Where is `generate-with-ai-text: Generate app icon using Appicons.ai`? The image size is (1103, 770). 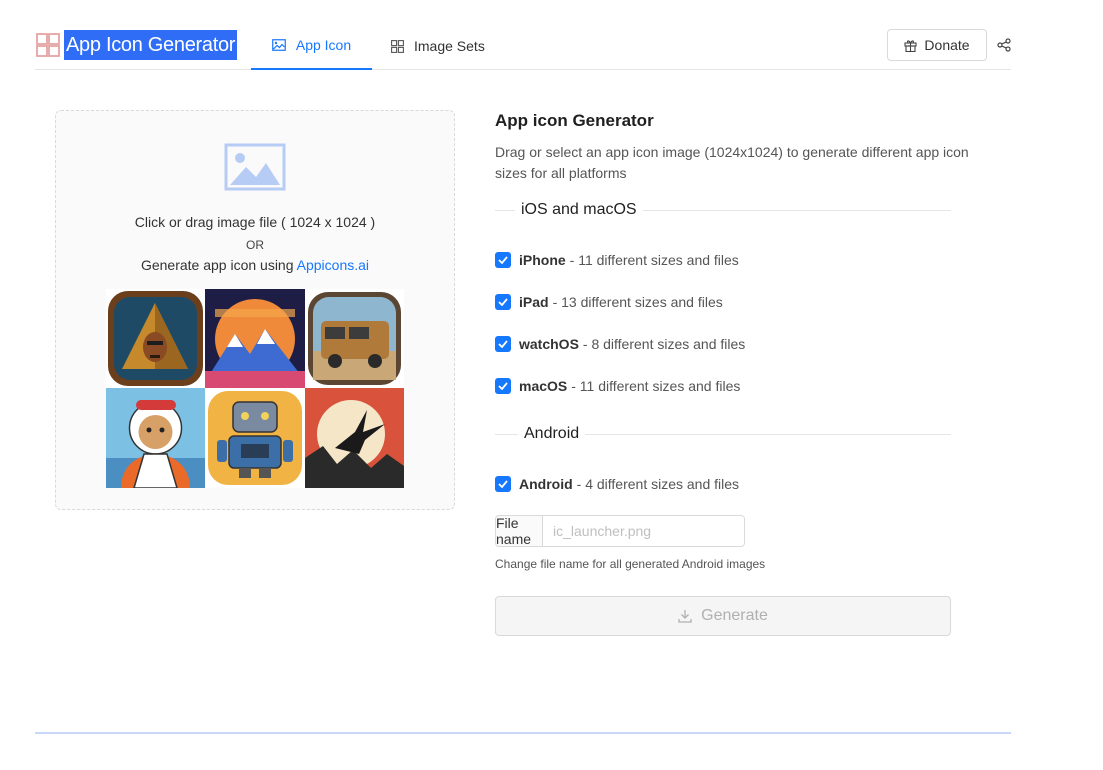 generate-with-ai-text: Generate app icon using Appicons.ai is located at coordinates (255, 265).